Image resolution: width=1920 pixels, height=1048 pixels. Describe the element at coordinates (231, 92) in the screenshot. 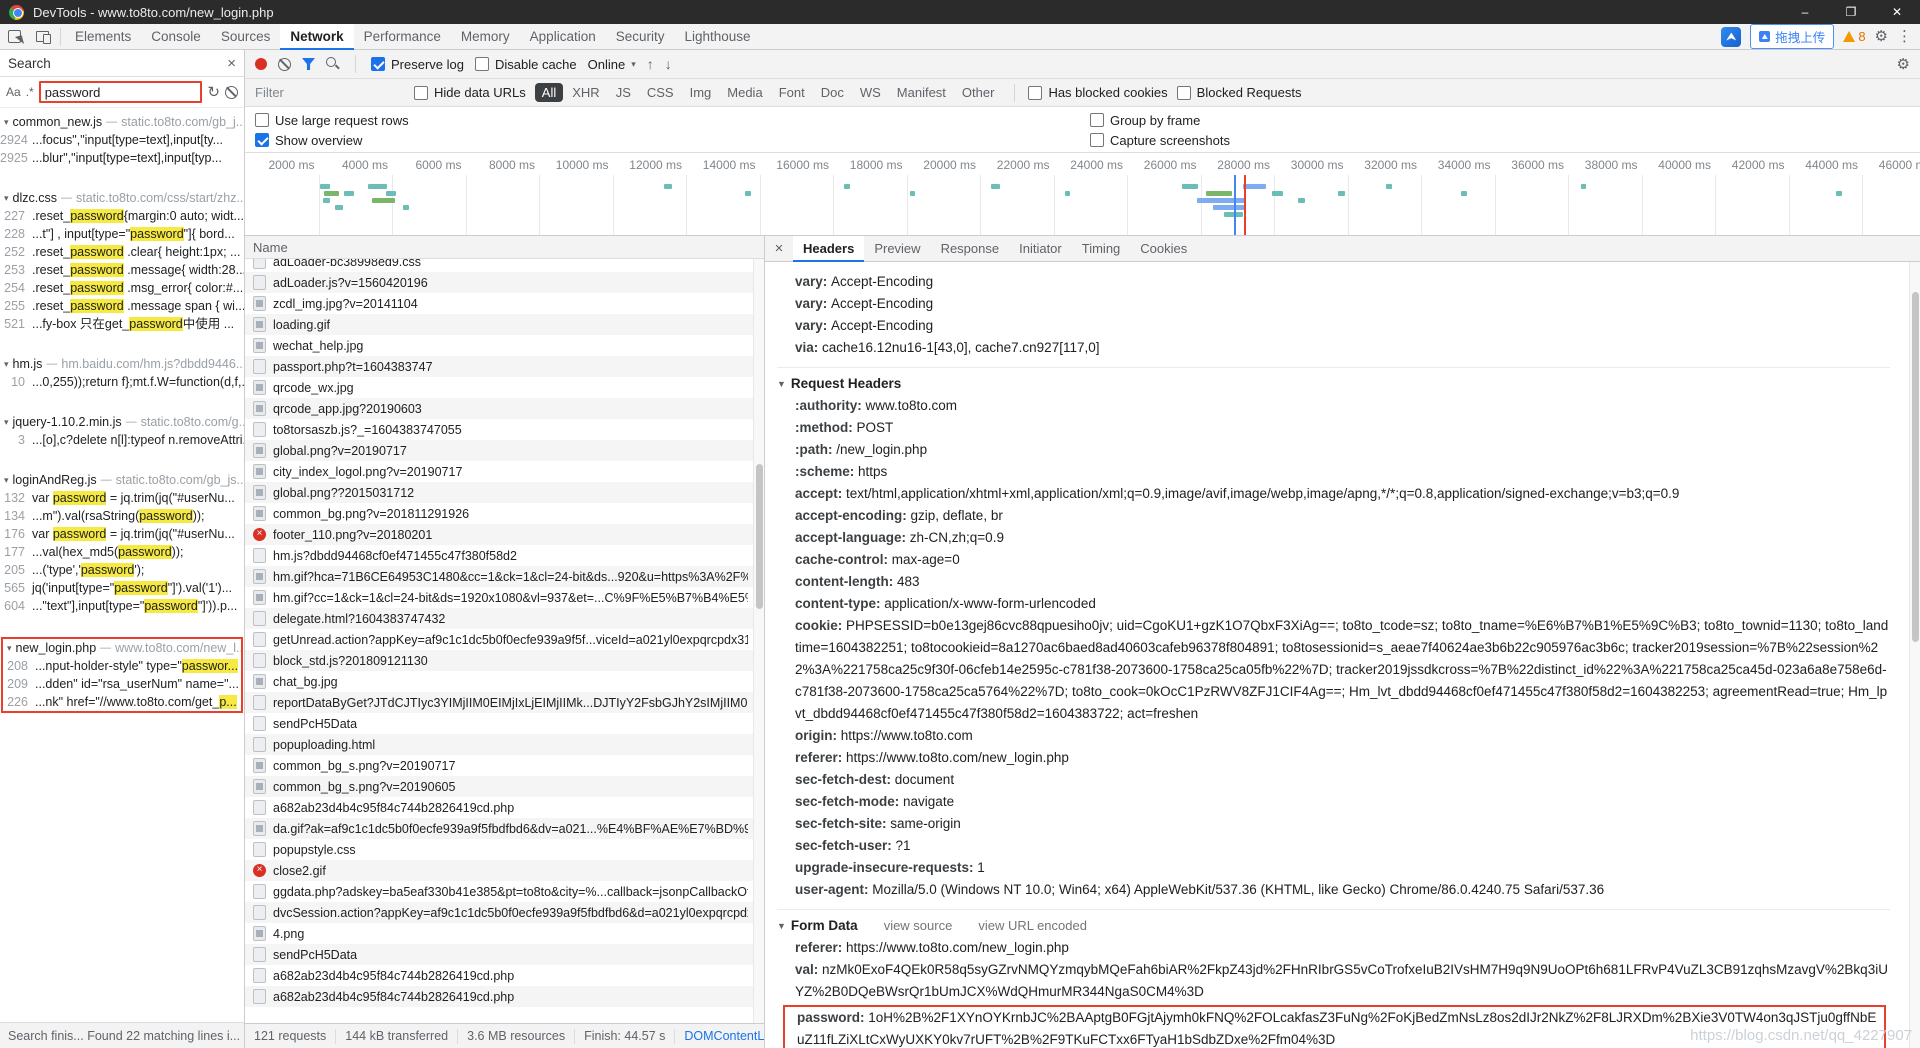

I see `clear-search-icon` at that location.